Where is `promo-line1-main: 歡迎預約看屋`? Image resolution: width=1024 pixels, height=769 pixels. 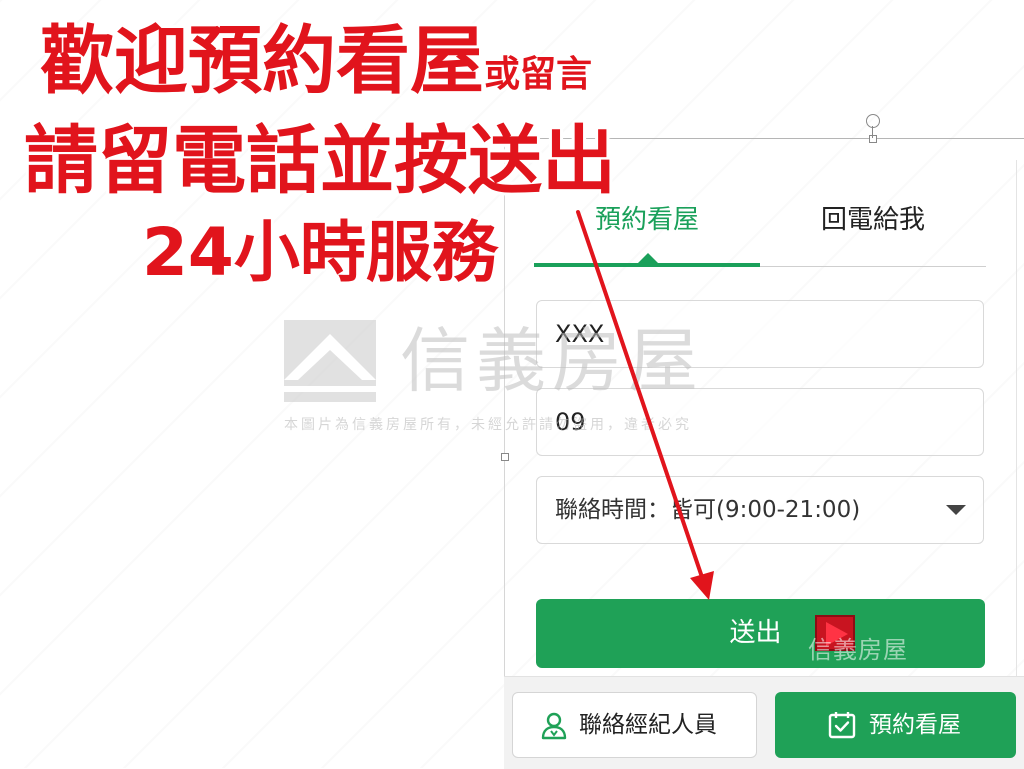
promo-line1-main: 歡迎預約看屋 is located at coordinates (262, 61).